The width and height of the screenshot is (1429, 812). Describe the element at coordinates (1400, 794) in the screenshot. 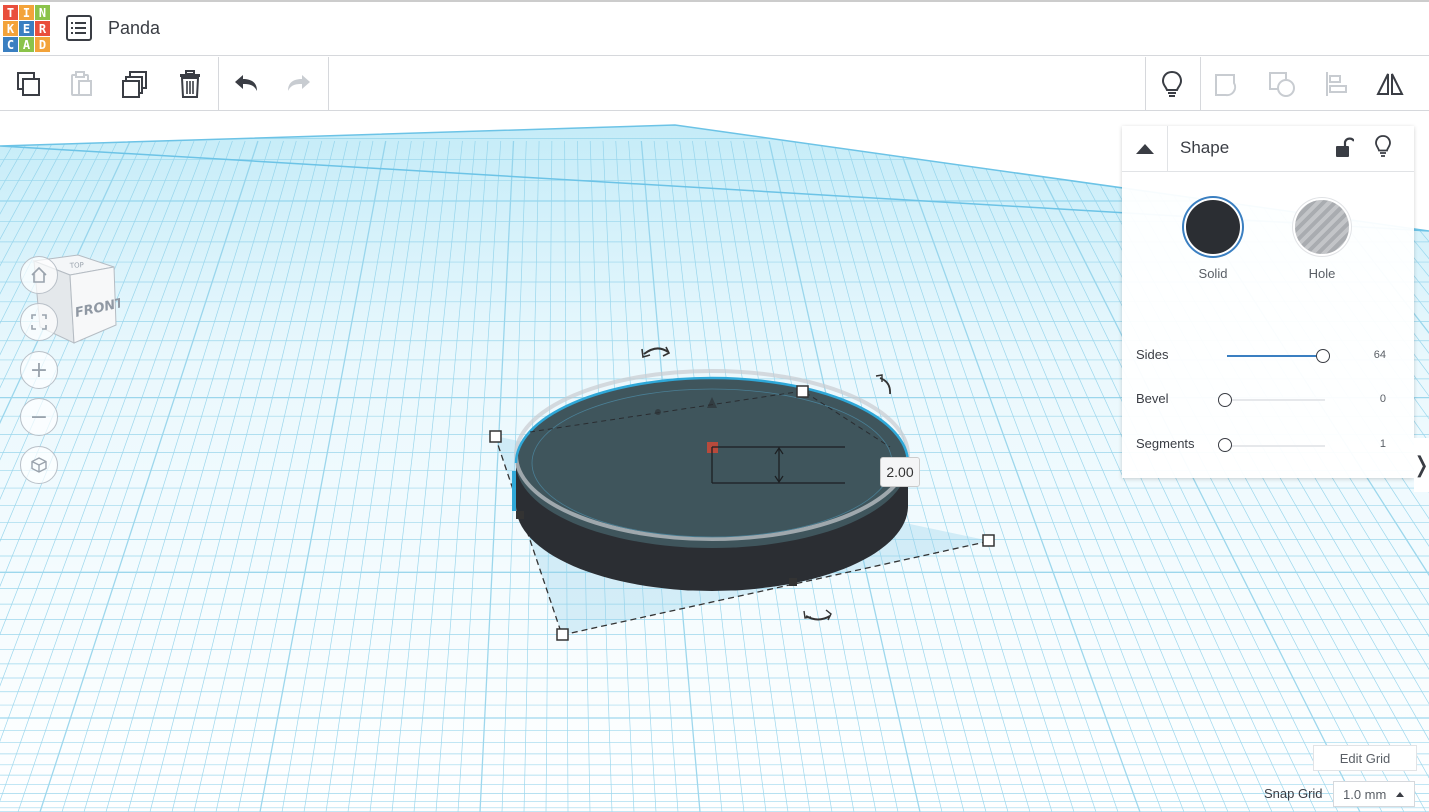

I see `caret-up-icon` at that location.